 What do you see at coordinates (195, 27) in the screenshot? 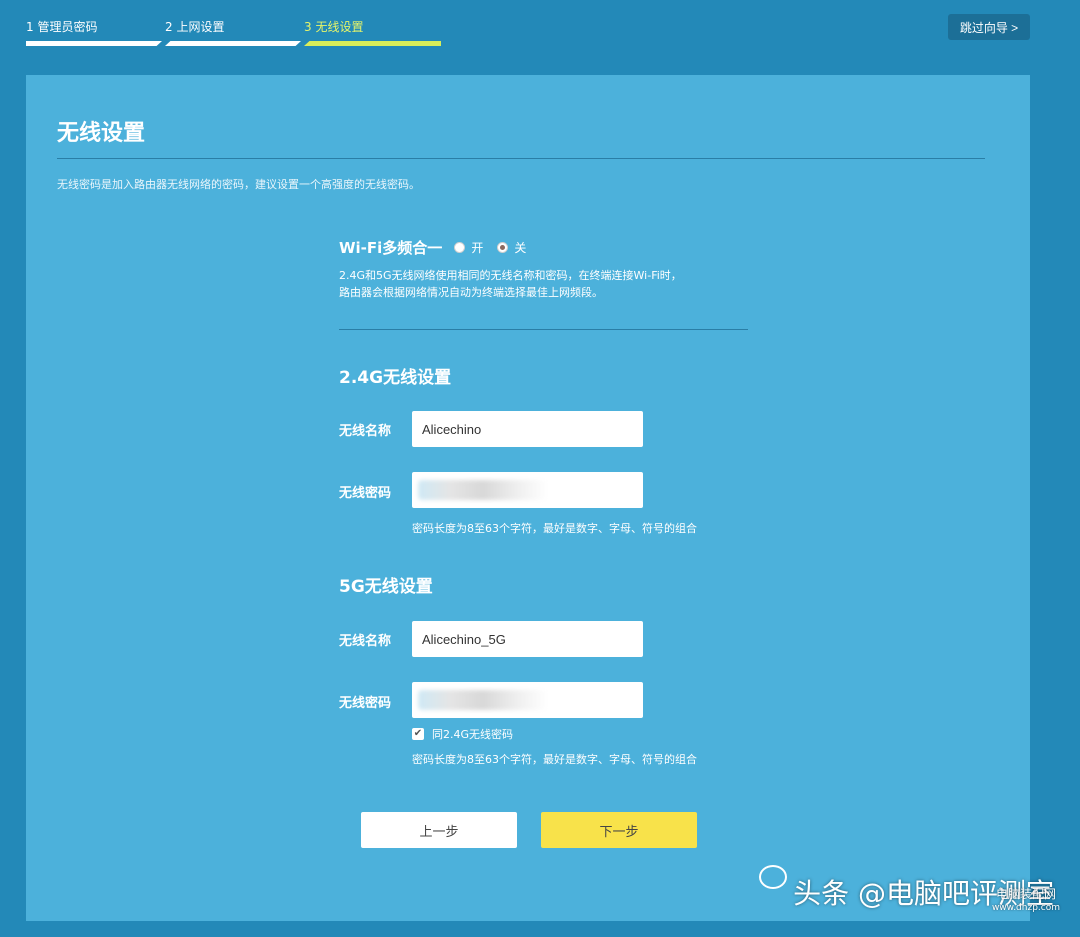
I see `step-2-label: 2 上网设置` at bounding box center [195, 27].